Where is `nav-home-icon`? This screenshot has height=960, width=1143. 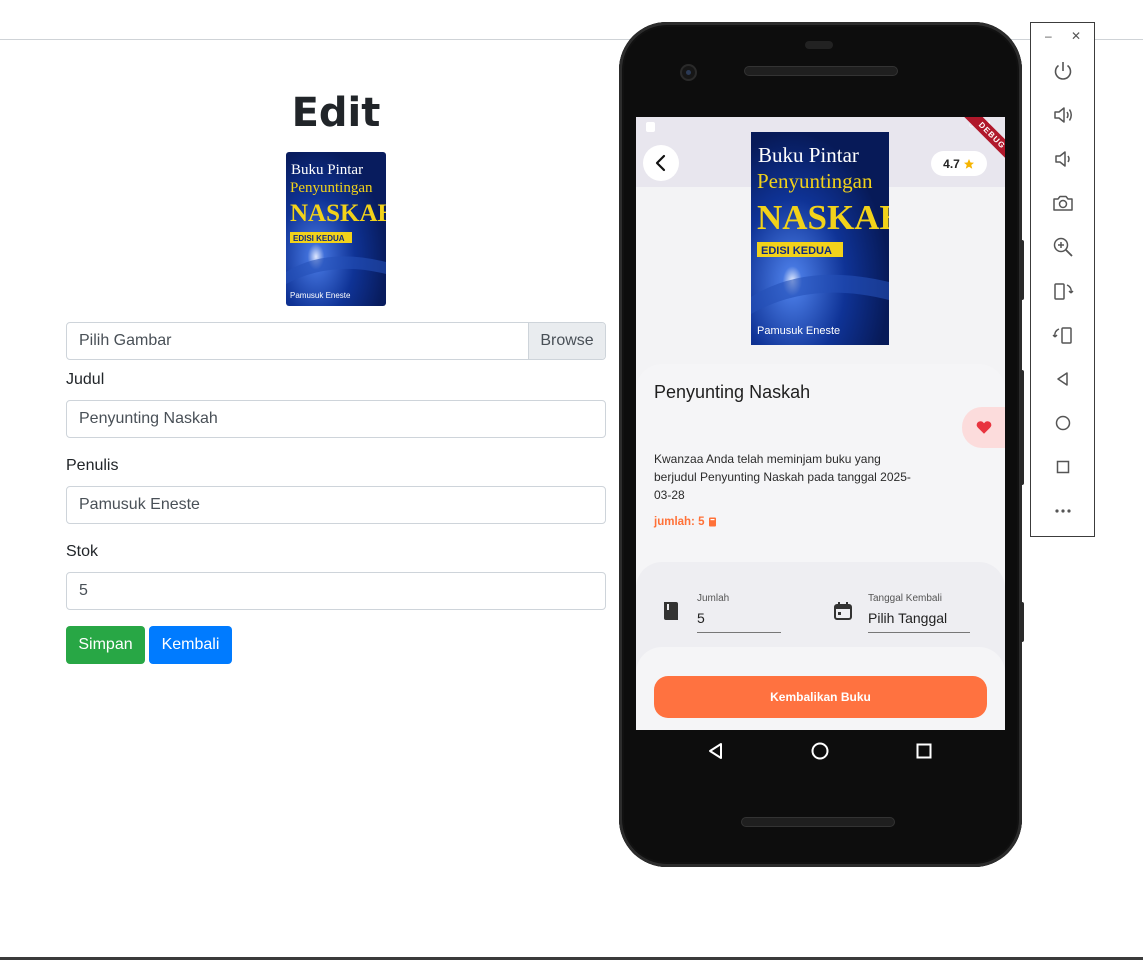 nav-home-icon is located at coordinates (820, 751).